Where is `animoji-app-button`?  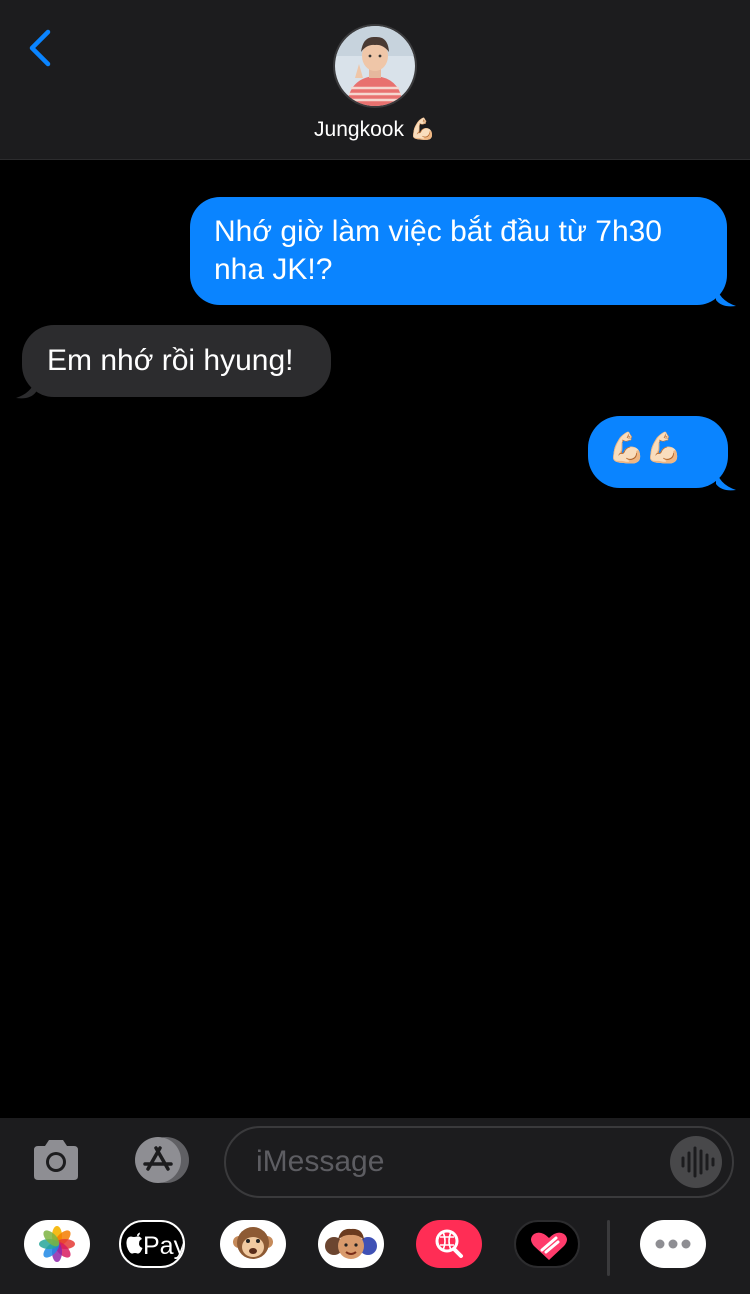
animoji-app-button is located at coordinates (253, 1244).